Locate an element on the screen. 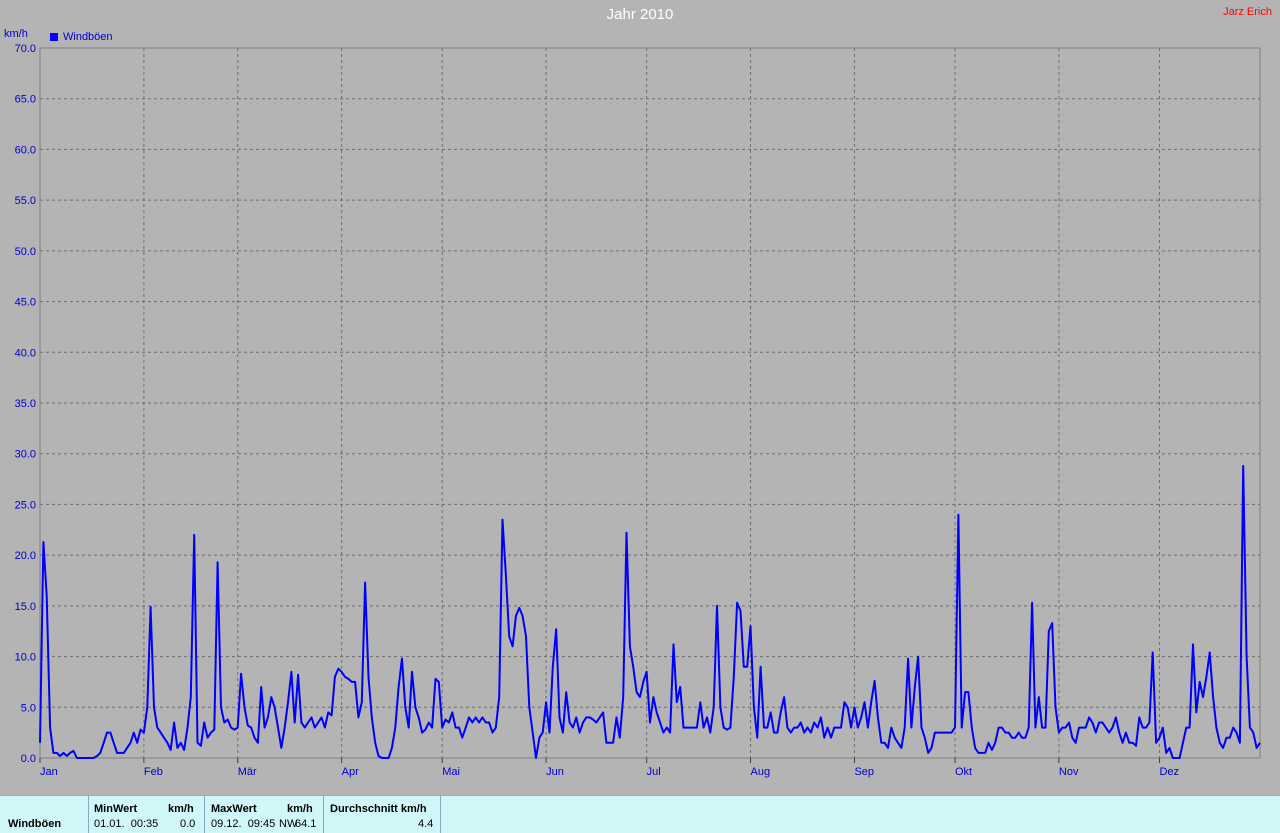 This screenshot has height=833, width=1280. y-tick-label: 20.0 is located at coordinates (25, 556).